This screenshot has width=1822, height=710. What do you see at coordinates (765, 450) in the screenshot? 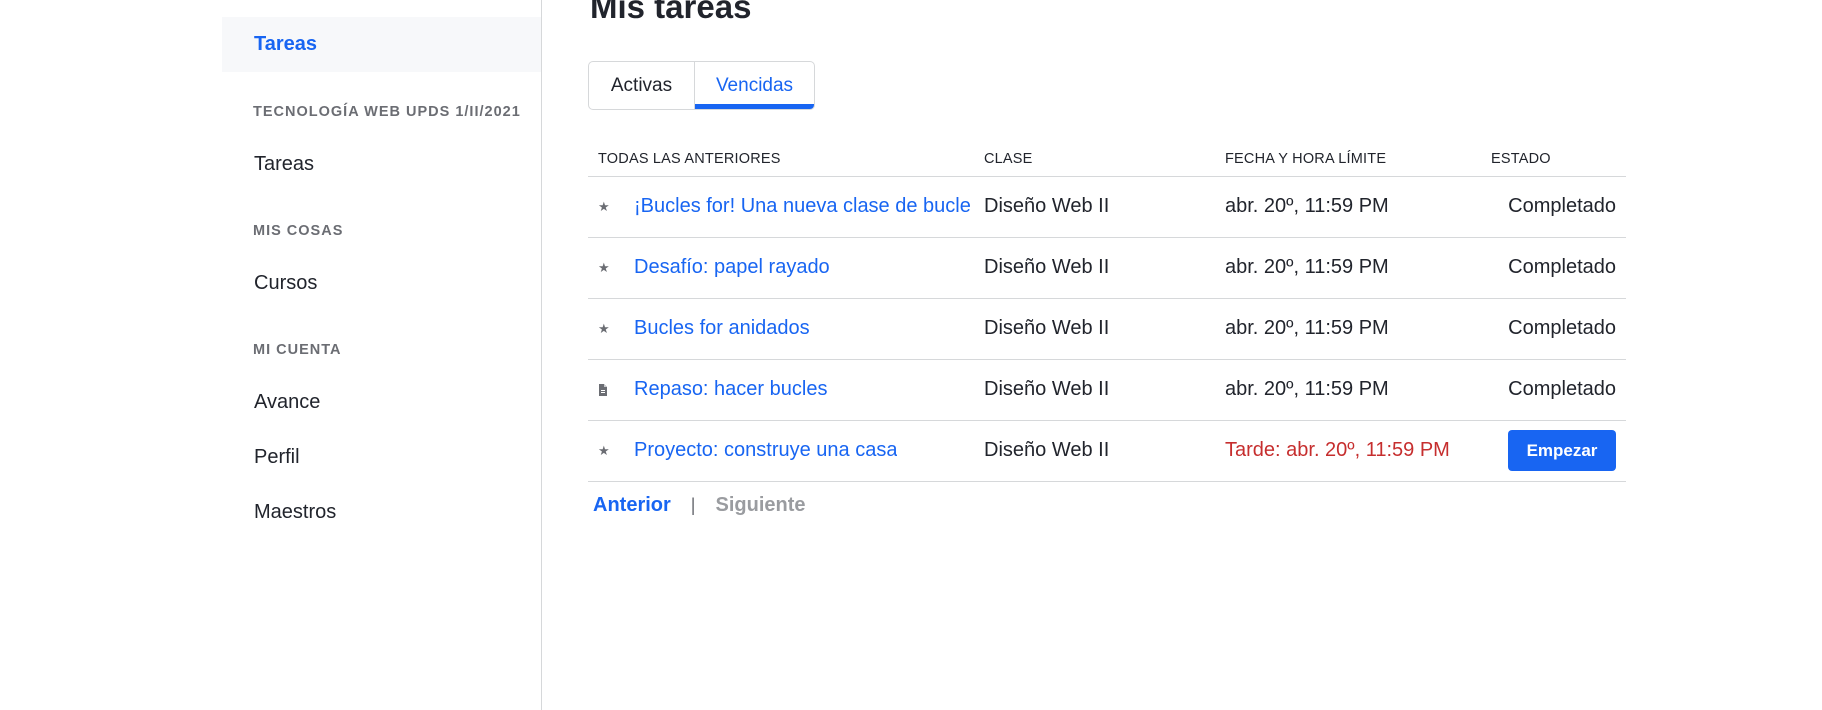
I see `task-link: Proyecto: construye una casa` at bounding box center [765, 450].